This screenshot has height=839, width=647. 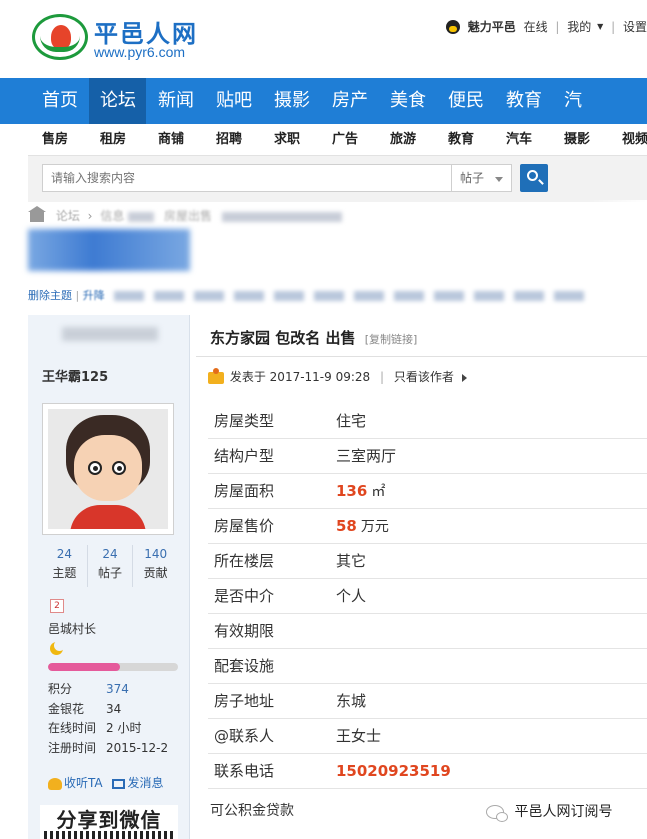 I want to click on post-title: 东方家园 包改名 出售, so click(x=283, y=338).